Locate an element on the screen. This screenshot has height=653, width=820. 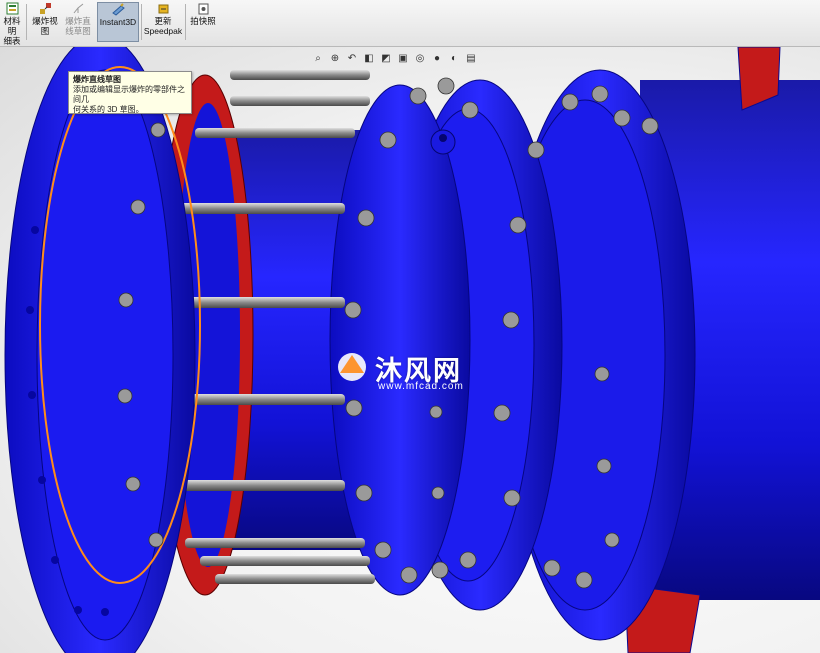
explode-line-label-1: 爆炸直 is located at coordinates (78, 21).